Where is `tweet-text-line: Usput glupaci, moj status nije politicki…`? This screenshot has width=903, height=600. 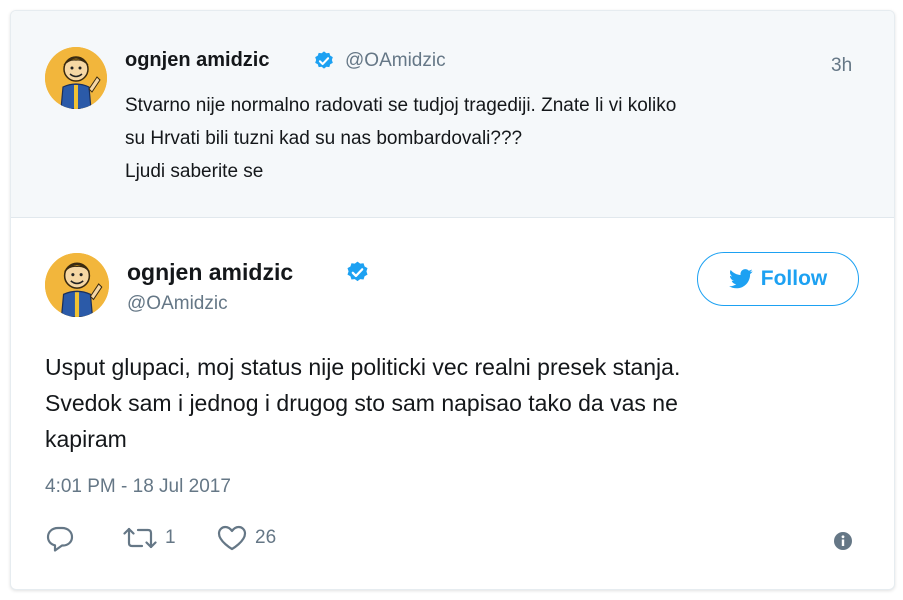
tweet-text-line: Usput glupaci, moj status nije politicki… is located at coordinates (363, 367).